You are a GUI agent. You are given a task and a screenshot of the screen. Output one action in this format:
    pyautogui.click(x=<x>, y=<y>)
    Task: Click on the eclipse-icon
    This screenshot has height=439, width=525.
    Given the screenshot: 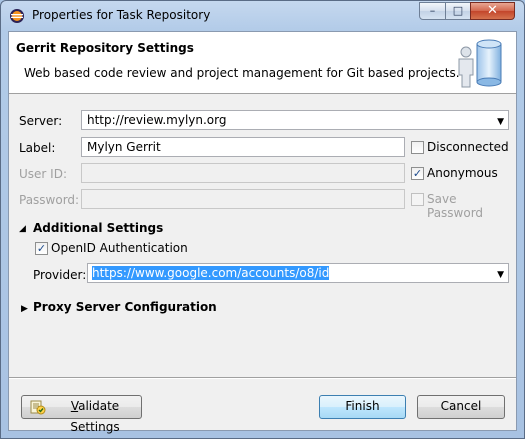 What is the action you would take?
    pyautogui.click(x=17, y=16)
    